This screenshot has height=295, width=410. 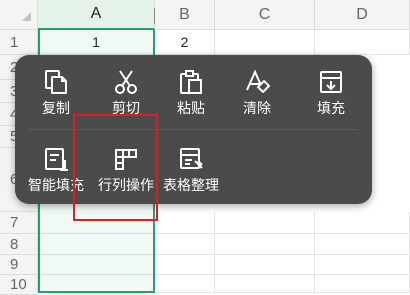 I want to click on column-header-a: A, so click(x=96, y=15).